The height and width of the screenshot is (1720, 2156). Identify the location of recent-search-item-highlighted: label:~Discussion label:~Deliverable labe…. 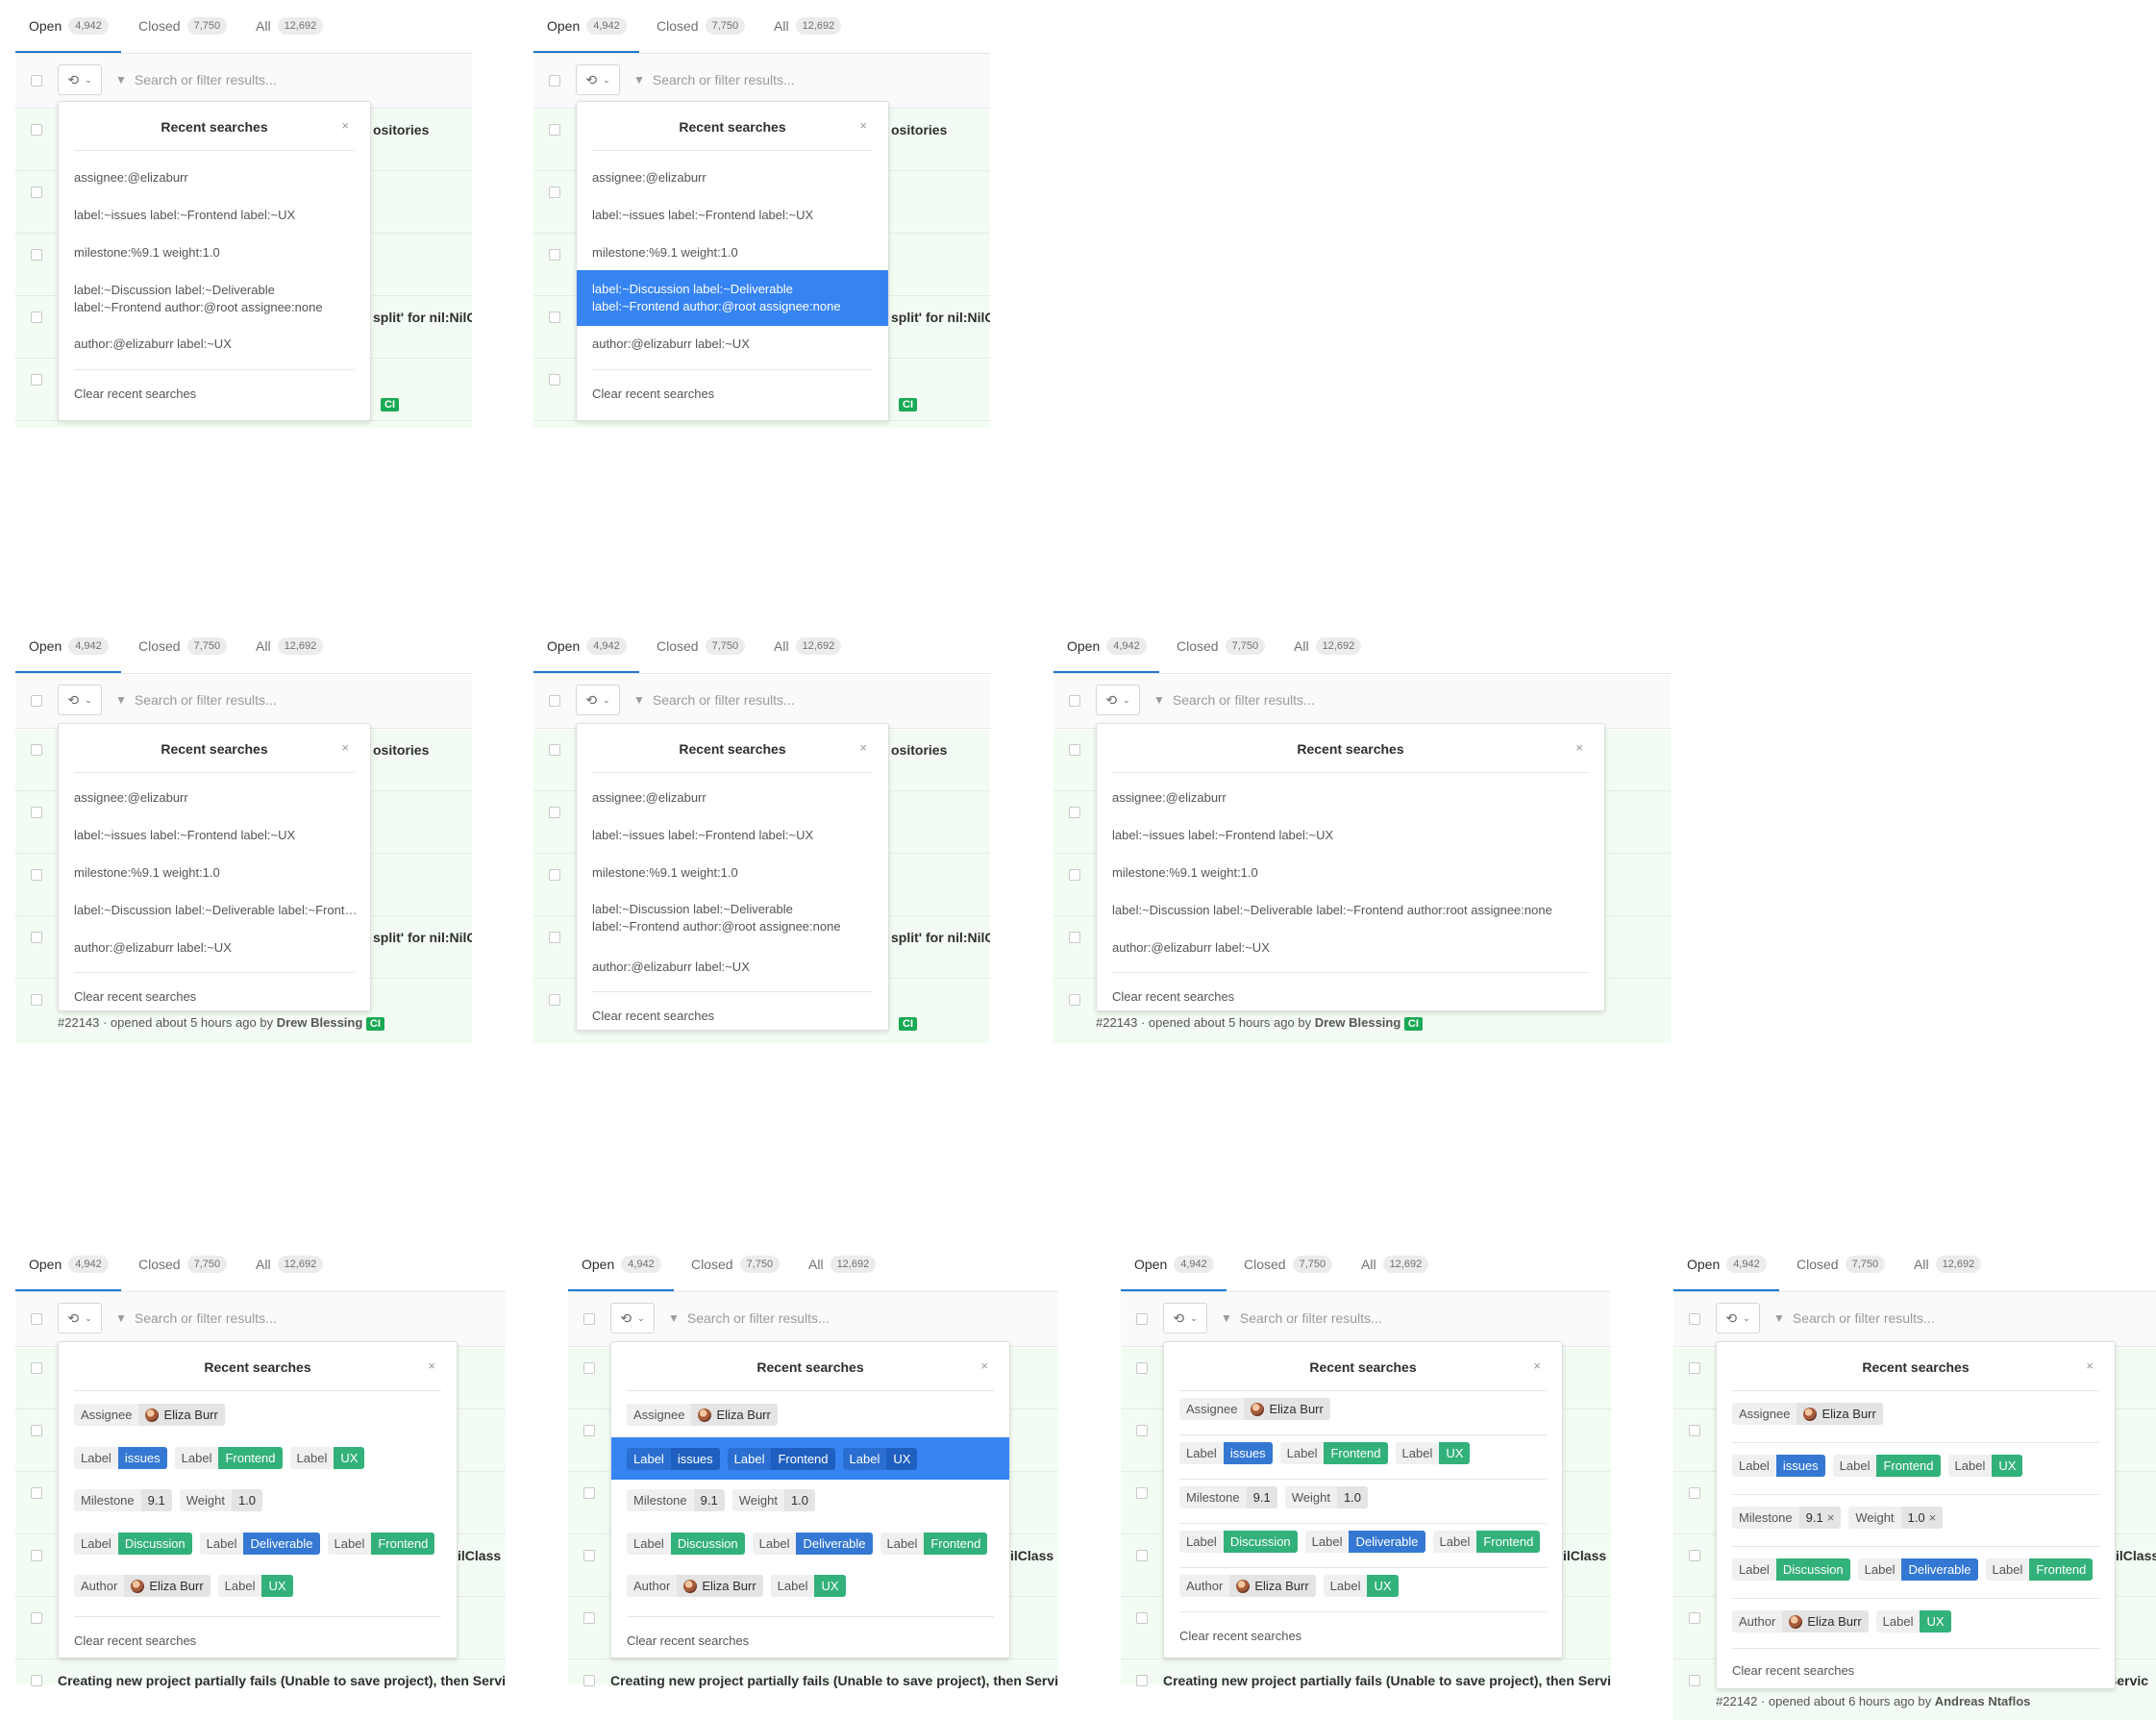
(732, 298).